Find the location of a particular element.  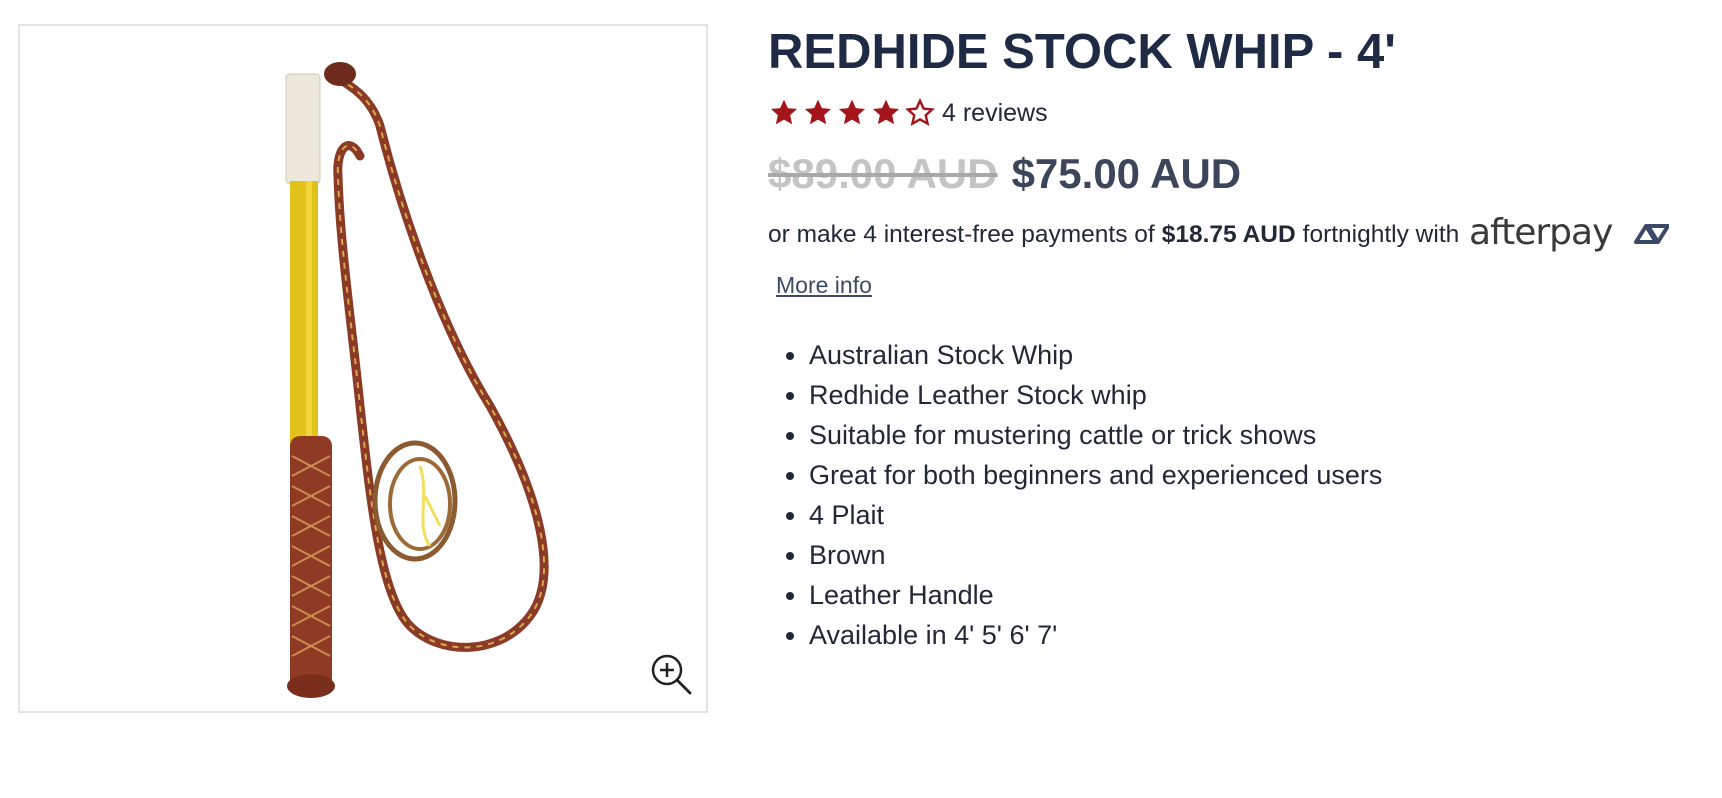

afterpay-arrows-icon is located at coordinates (1652, 234).